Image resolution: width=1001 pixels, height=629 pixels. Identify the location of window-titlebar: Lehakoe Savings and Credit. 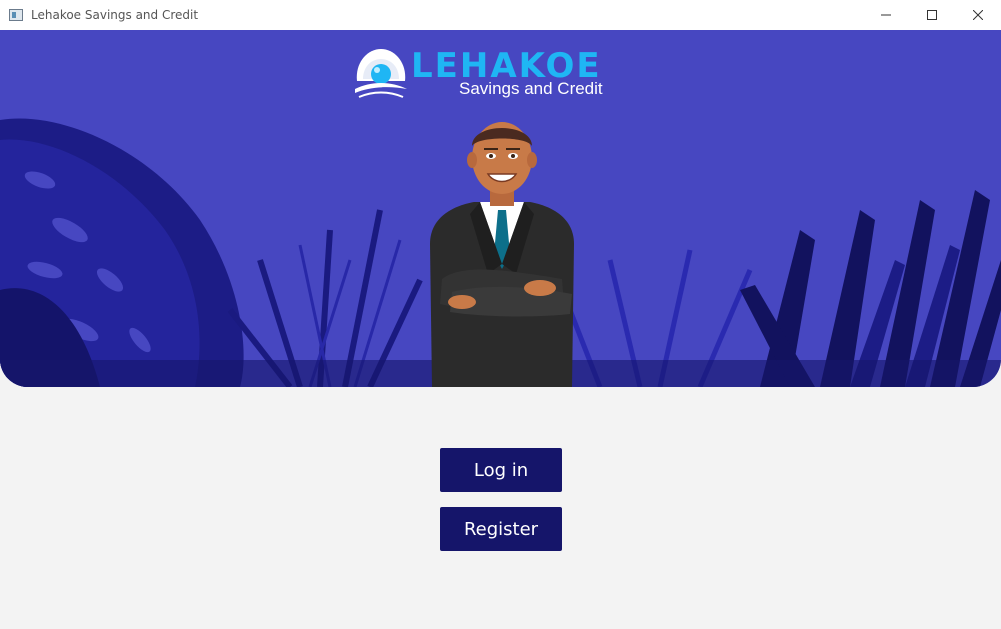
(500, 15).